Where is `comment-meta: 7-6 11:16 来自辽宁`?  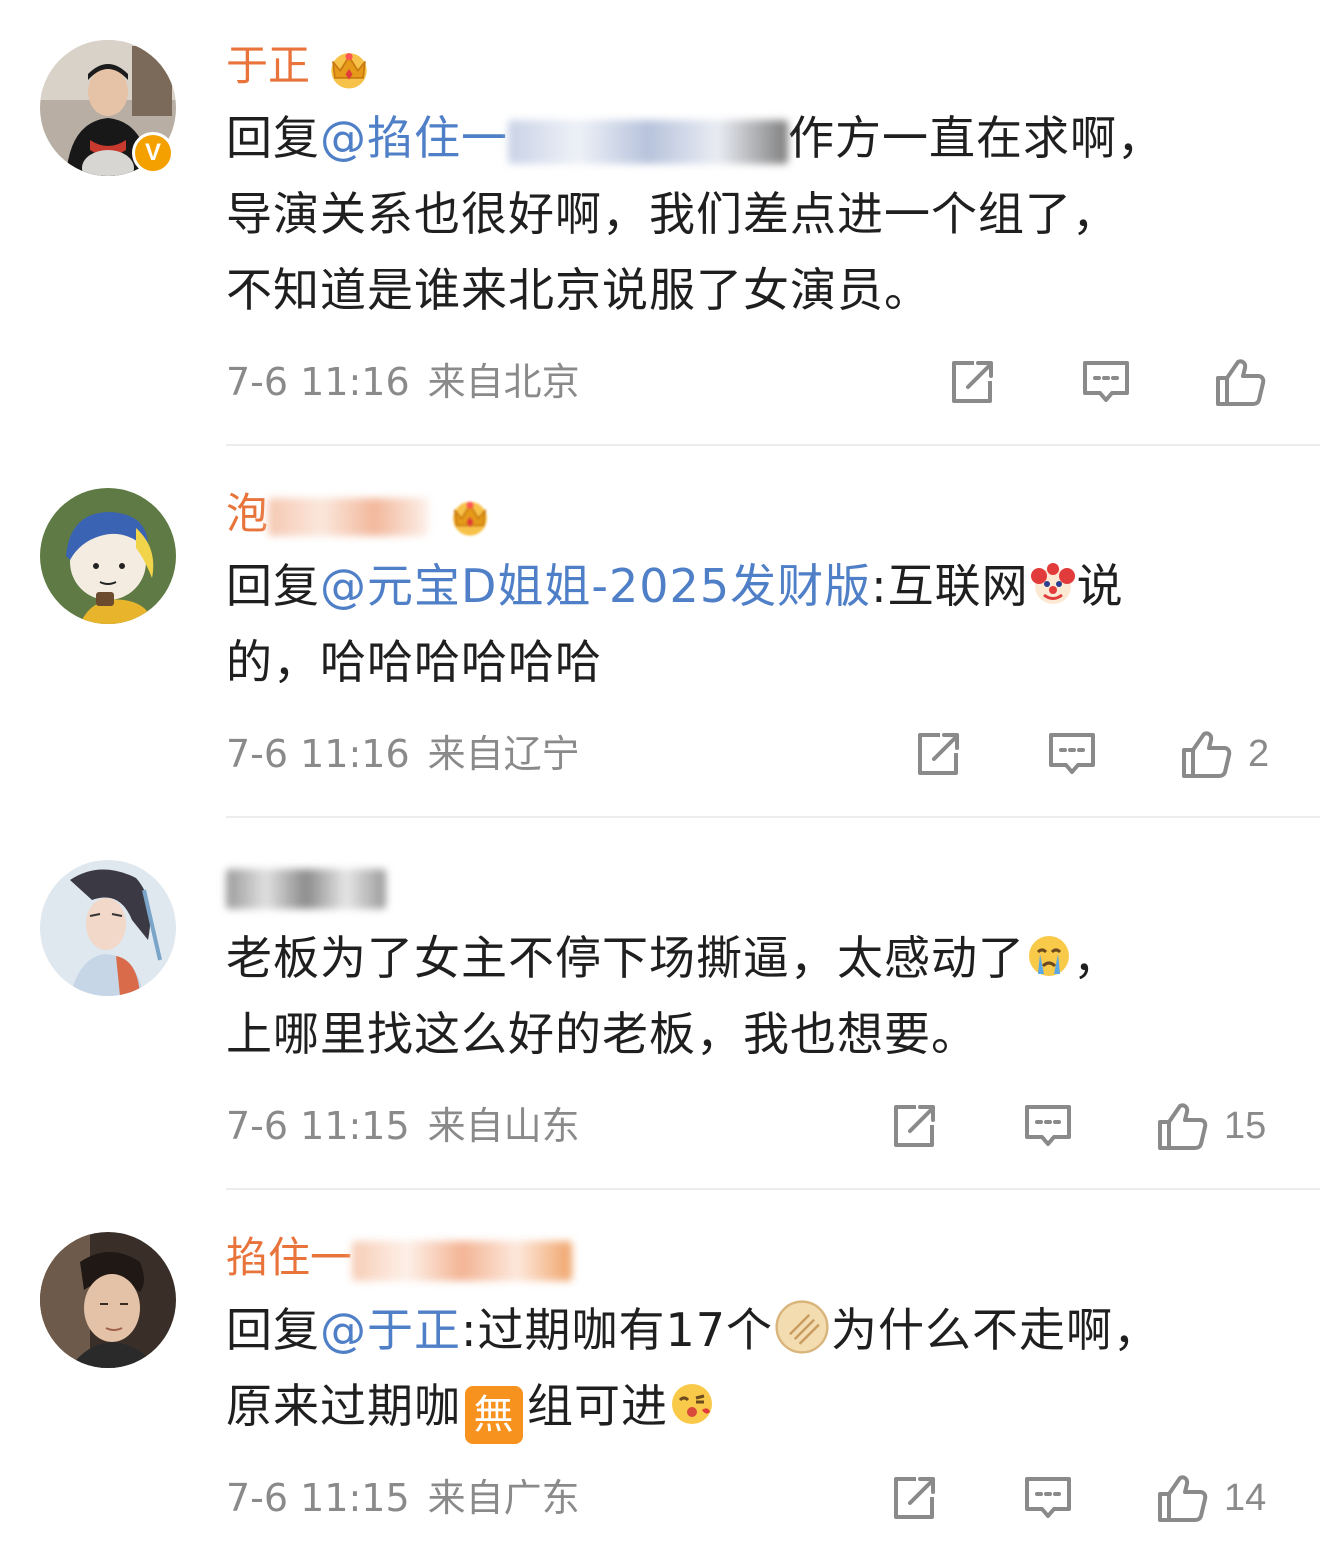 comment-meta: 7-6 11:16 来自辽宁 is located at coordinates (403, 754).